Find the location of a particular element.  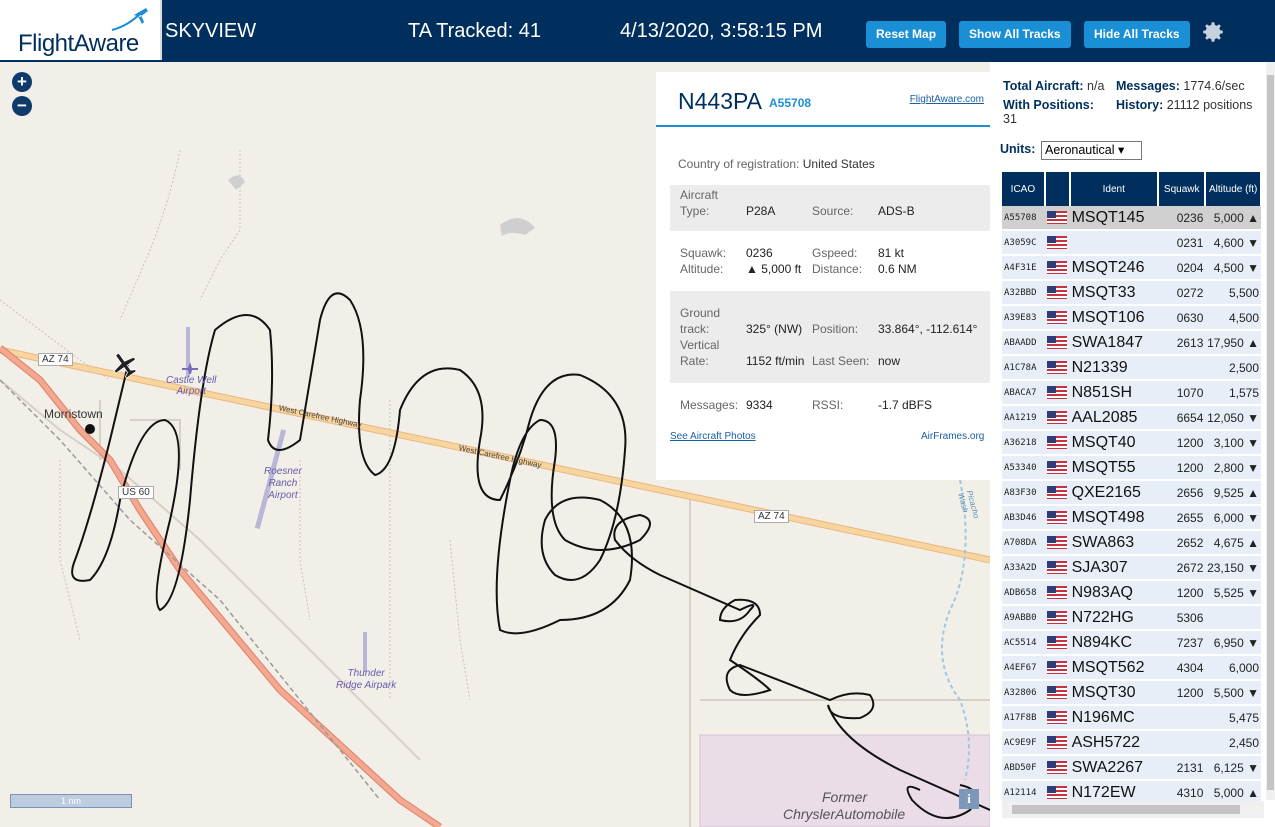

table-row: ADB658 N983AQ 1200 5,525 ▼ is located at coordinates (1131, 593).